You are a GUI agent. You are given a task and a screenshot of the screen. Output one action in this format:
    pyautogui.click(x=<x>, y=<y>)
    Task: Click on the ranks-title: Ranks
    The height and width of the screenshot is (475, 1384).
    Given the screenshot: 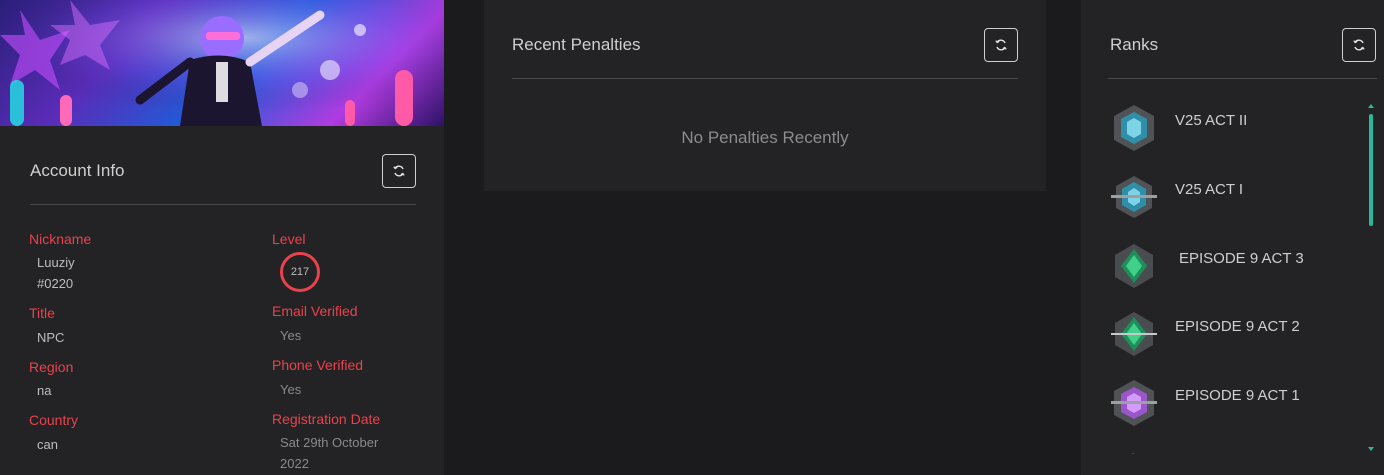 What is the action you would take?
    pyautogui.click(x=1134, y=44)
    